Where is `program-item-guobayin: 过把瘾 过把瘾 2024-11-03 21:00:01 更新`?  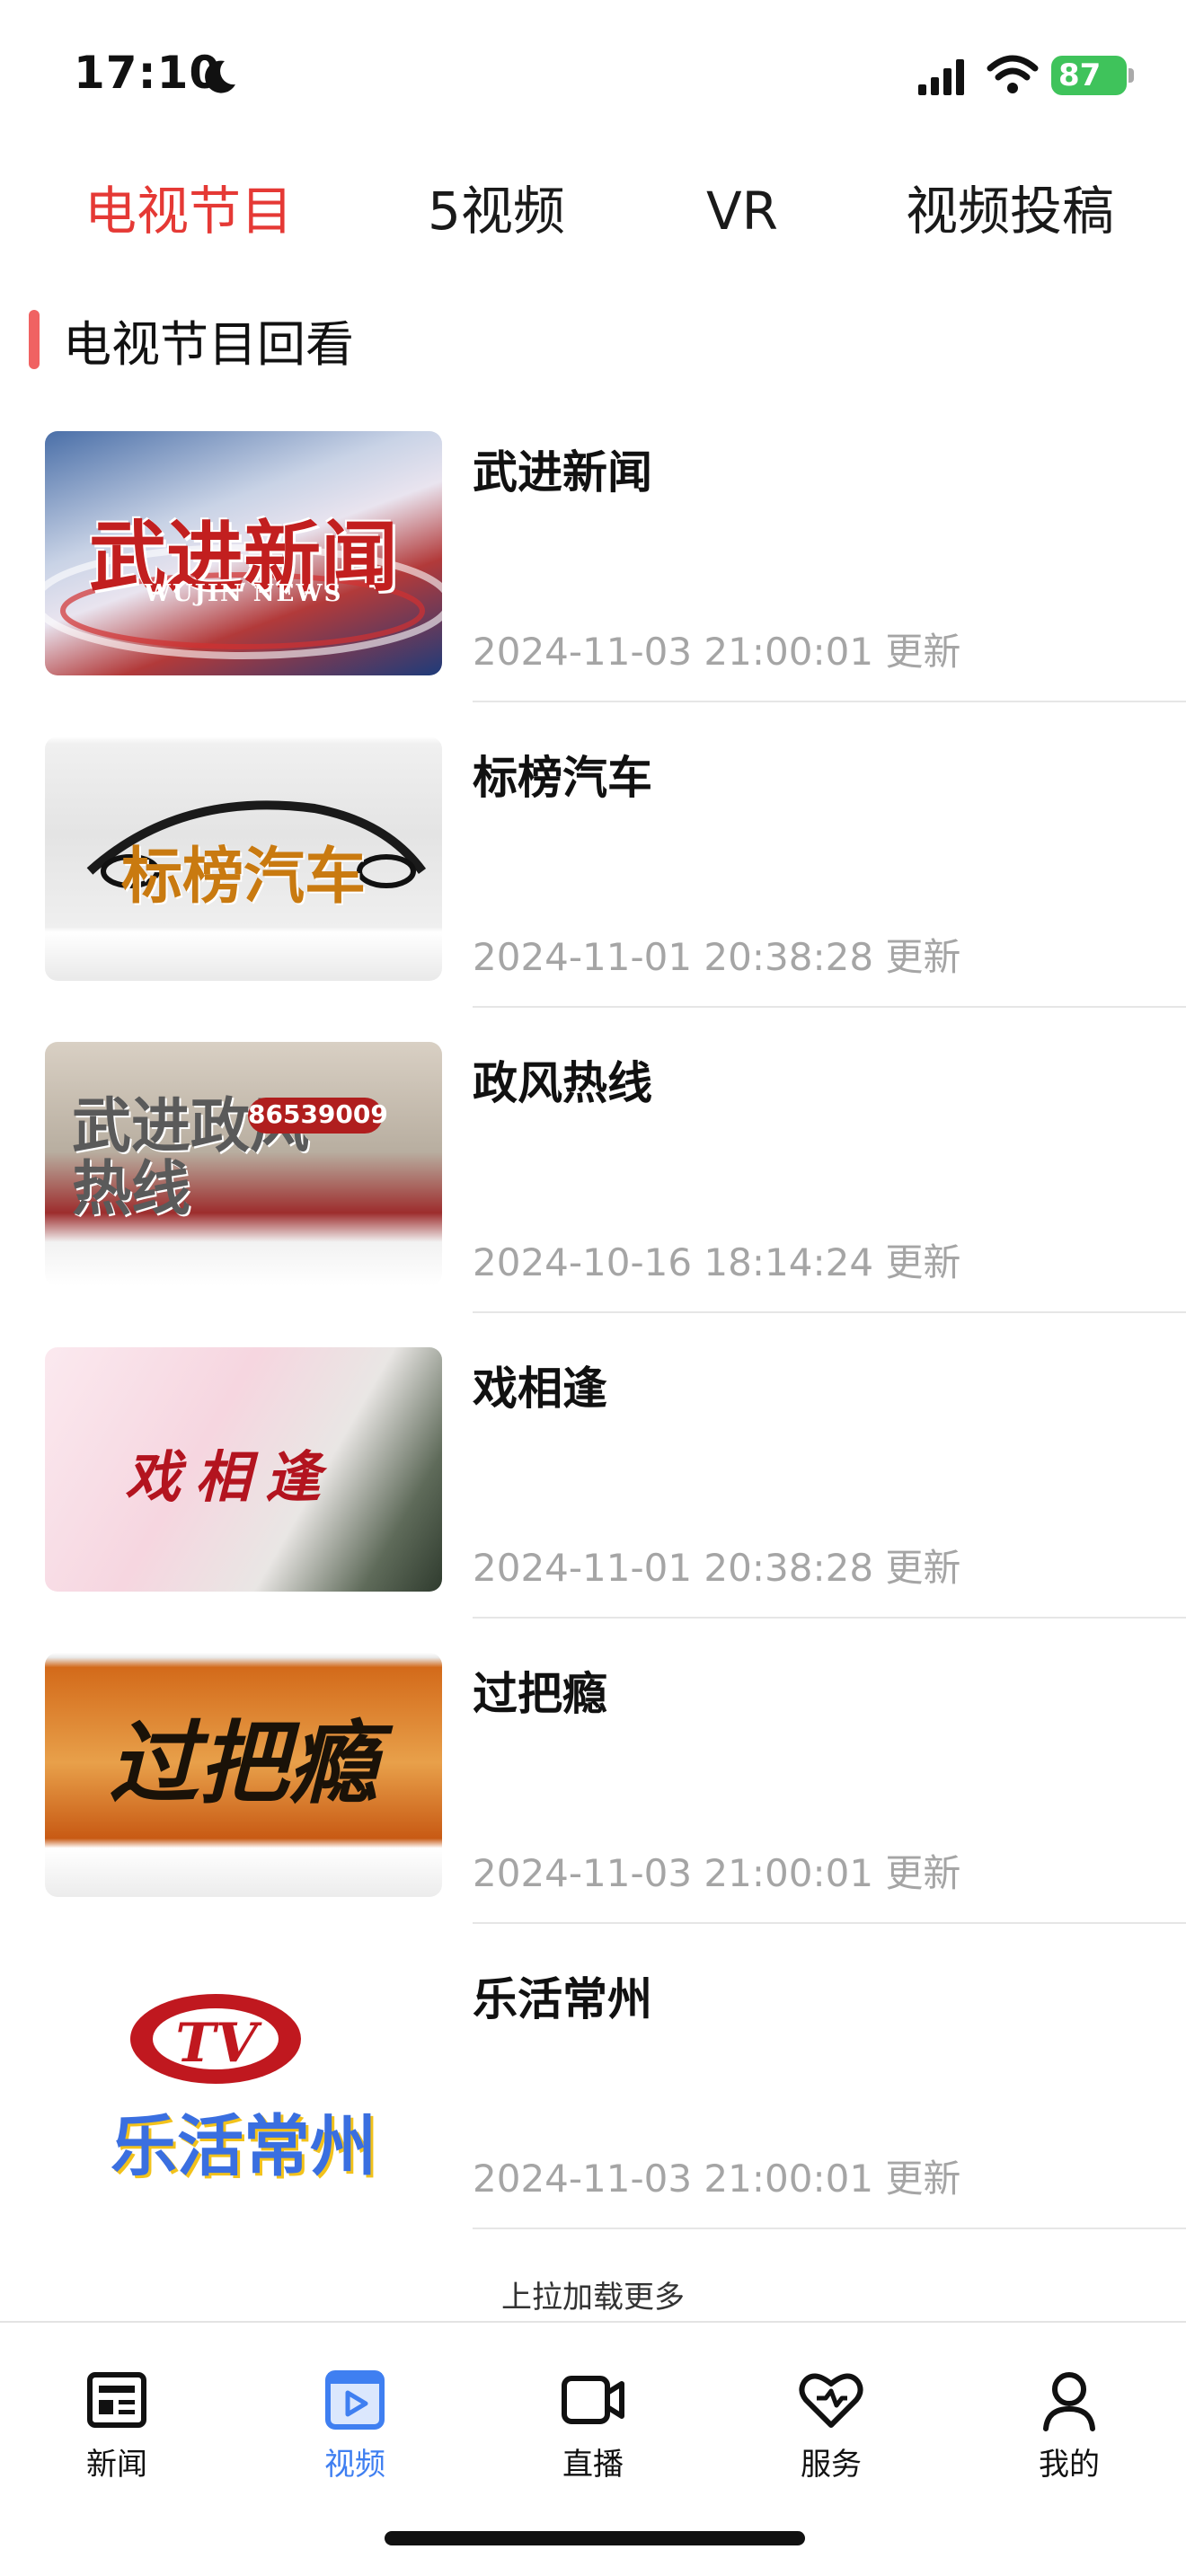 program-item-guobayin: 过把瘾 过把瘾 2024-11-03 21:00:01 更新 is located at coordinates (593, 1796).